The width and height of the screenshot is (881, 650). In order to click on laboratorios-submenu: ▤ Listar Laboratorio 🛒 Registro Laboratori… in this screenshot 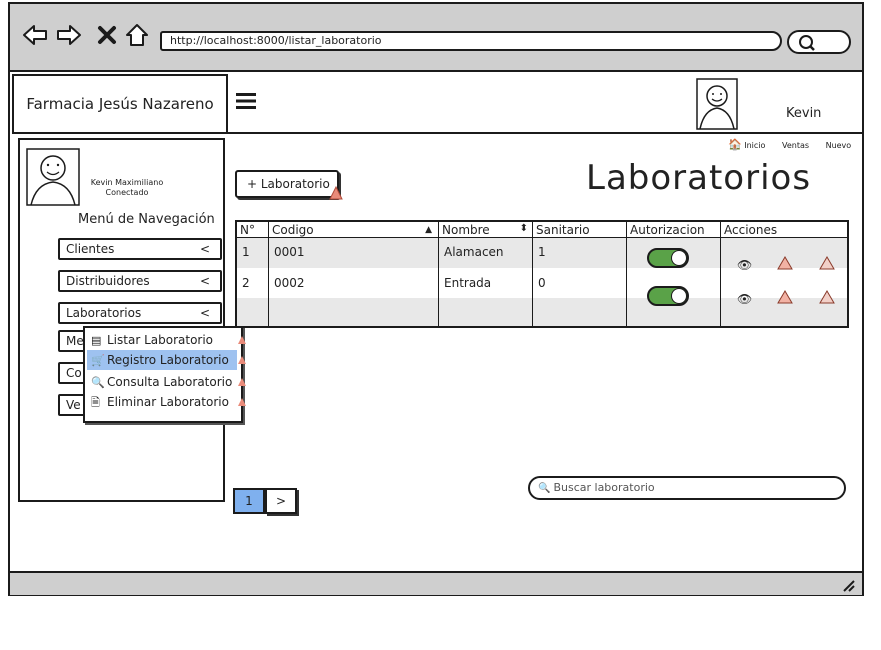, I will do `click(164, 374)`.